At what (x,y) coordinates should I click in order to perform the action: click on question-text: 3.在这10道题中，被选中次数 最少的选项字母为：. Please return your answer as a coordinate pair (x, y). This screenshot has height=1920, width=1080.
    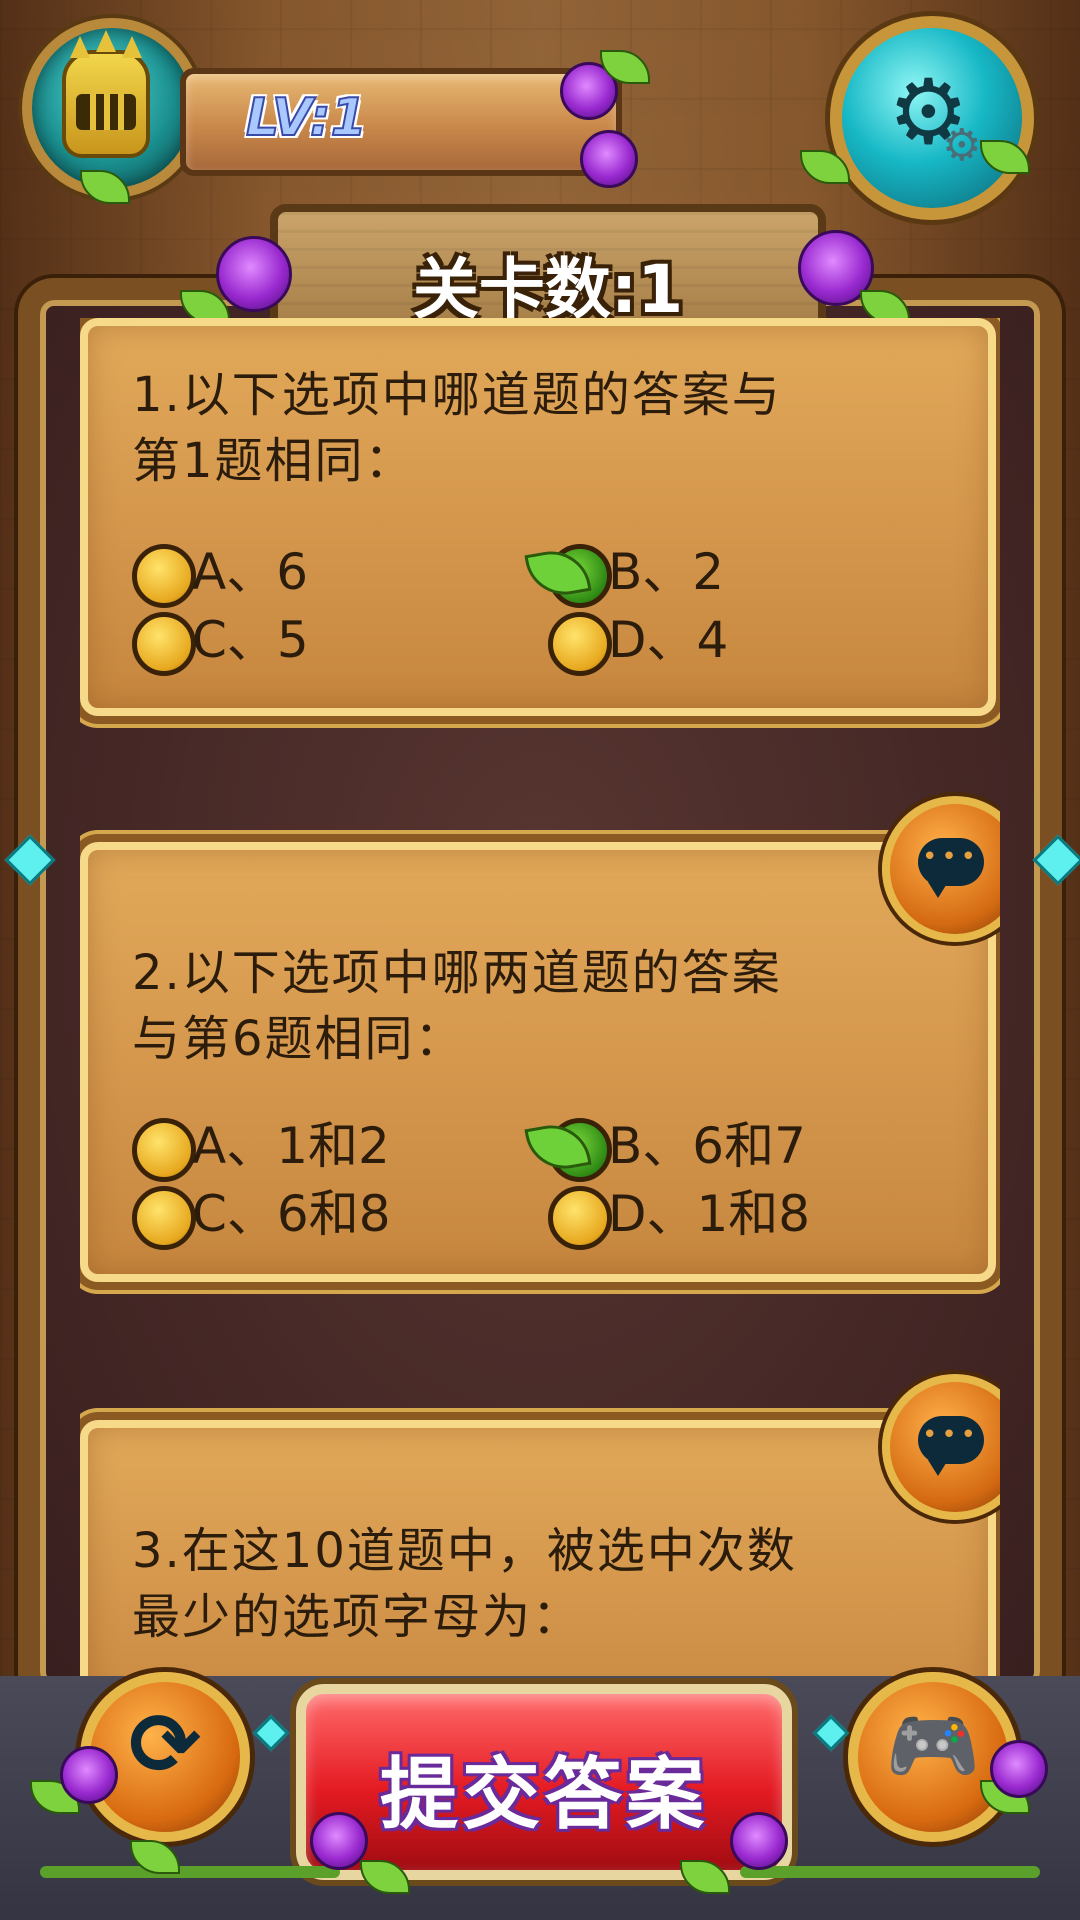
    Looking at the image, I should click on (464, 1584).